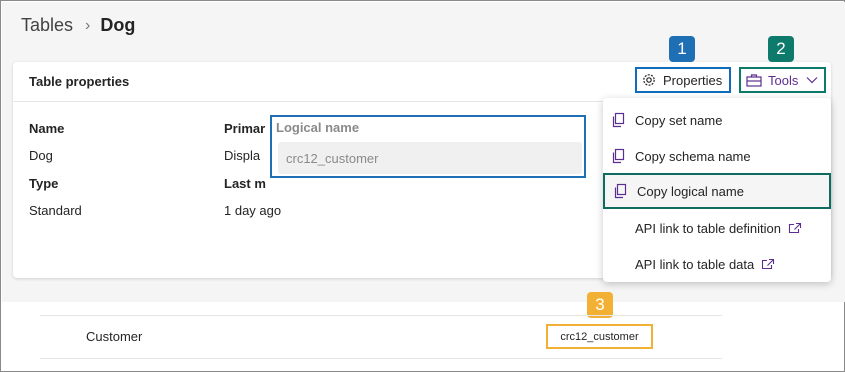 The width and height of the screenshot is (845, 372). Describe the element at coordinates (599, 336) in the screenshot. I see `customer-logical-name-chip: crc12_customer` at that location.